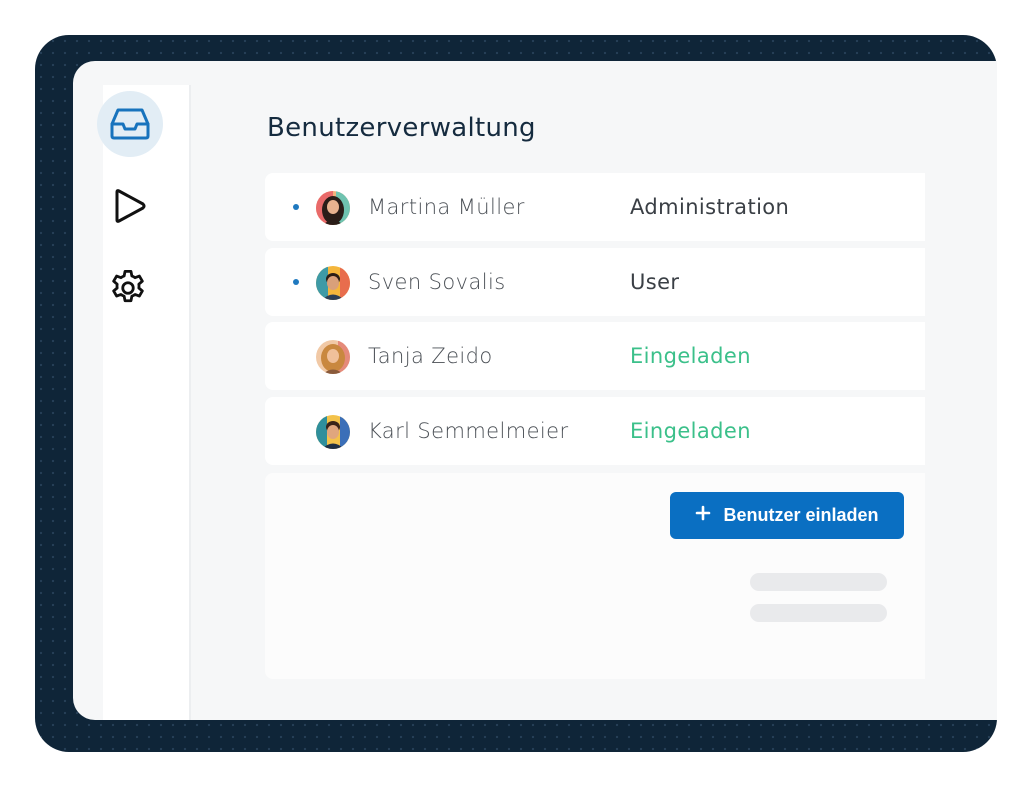 The image size is (1029, 790). I want to click on user-row: Sven Sovalis User, so click(595, 282).